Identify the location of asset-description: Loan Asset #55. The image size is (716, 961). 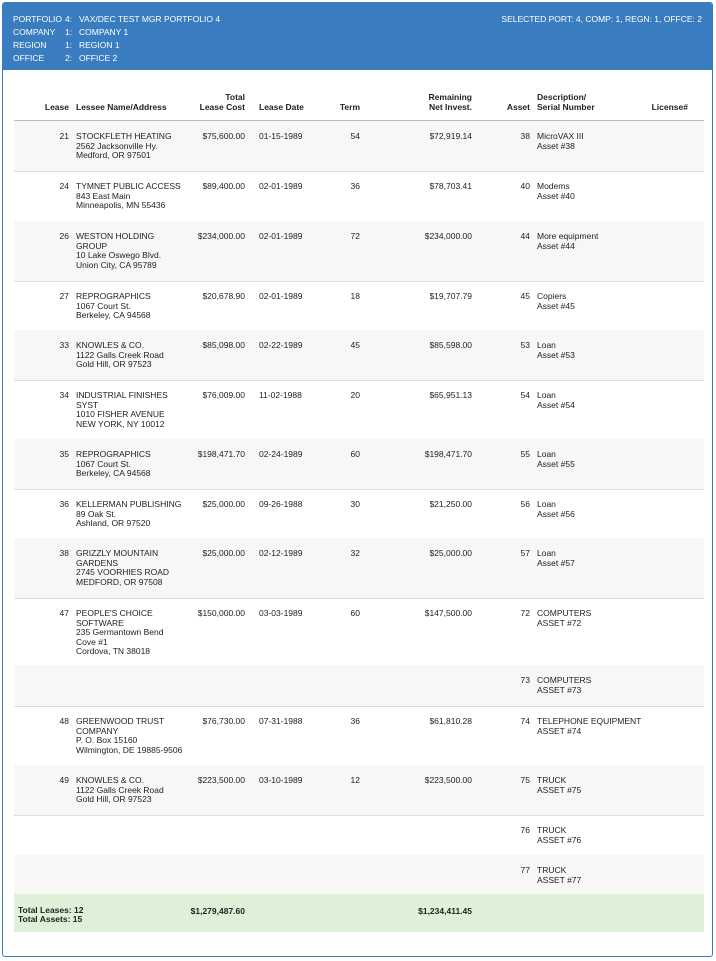
(617, 459).